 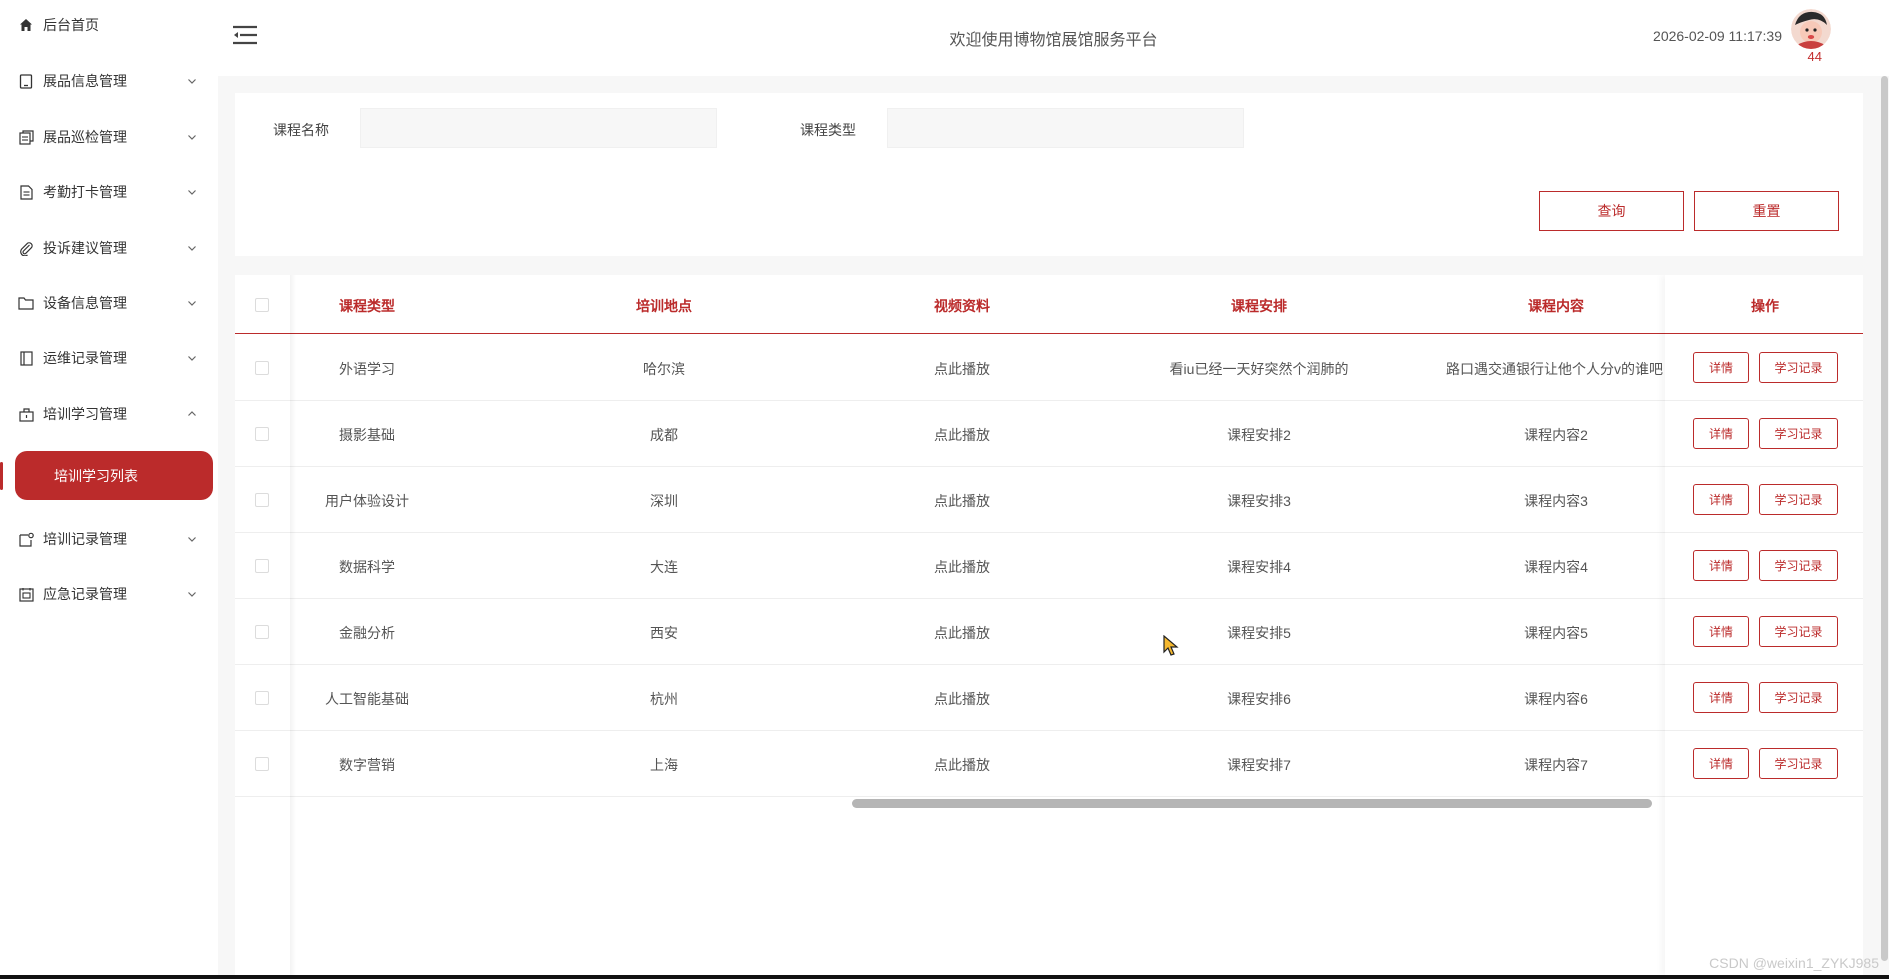 I want to click on column-header-content: 课程内容, so click(x=1556, y=306).